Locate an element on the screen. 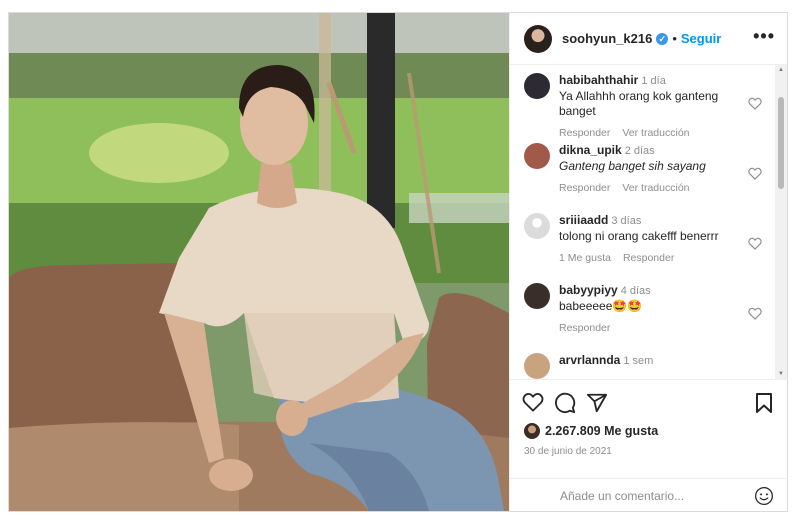 The height and width of the screenshot is (526, 800). scroll-up-arrow-icon: ▲ is located at coordinates (781, 70).